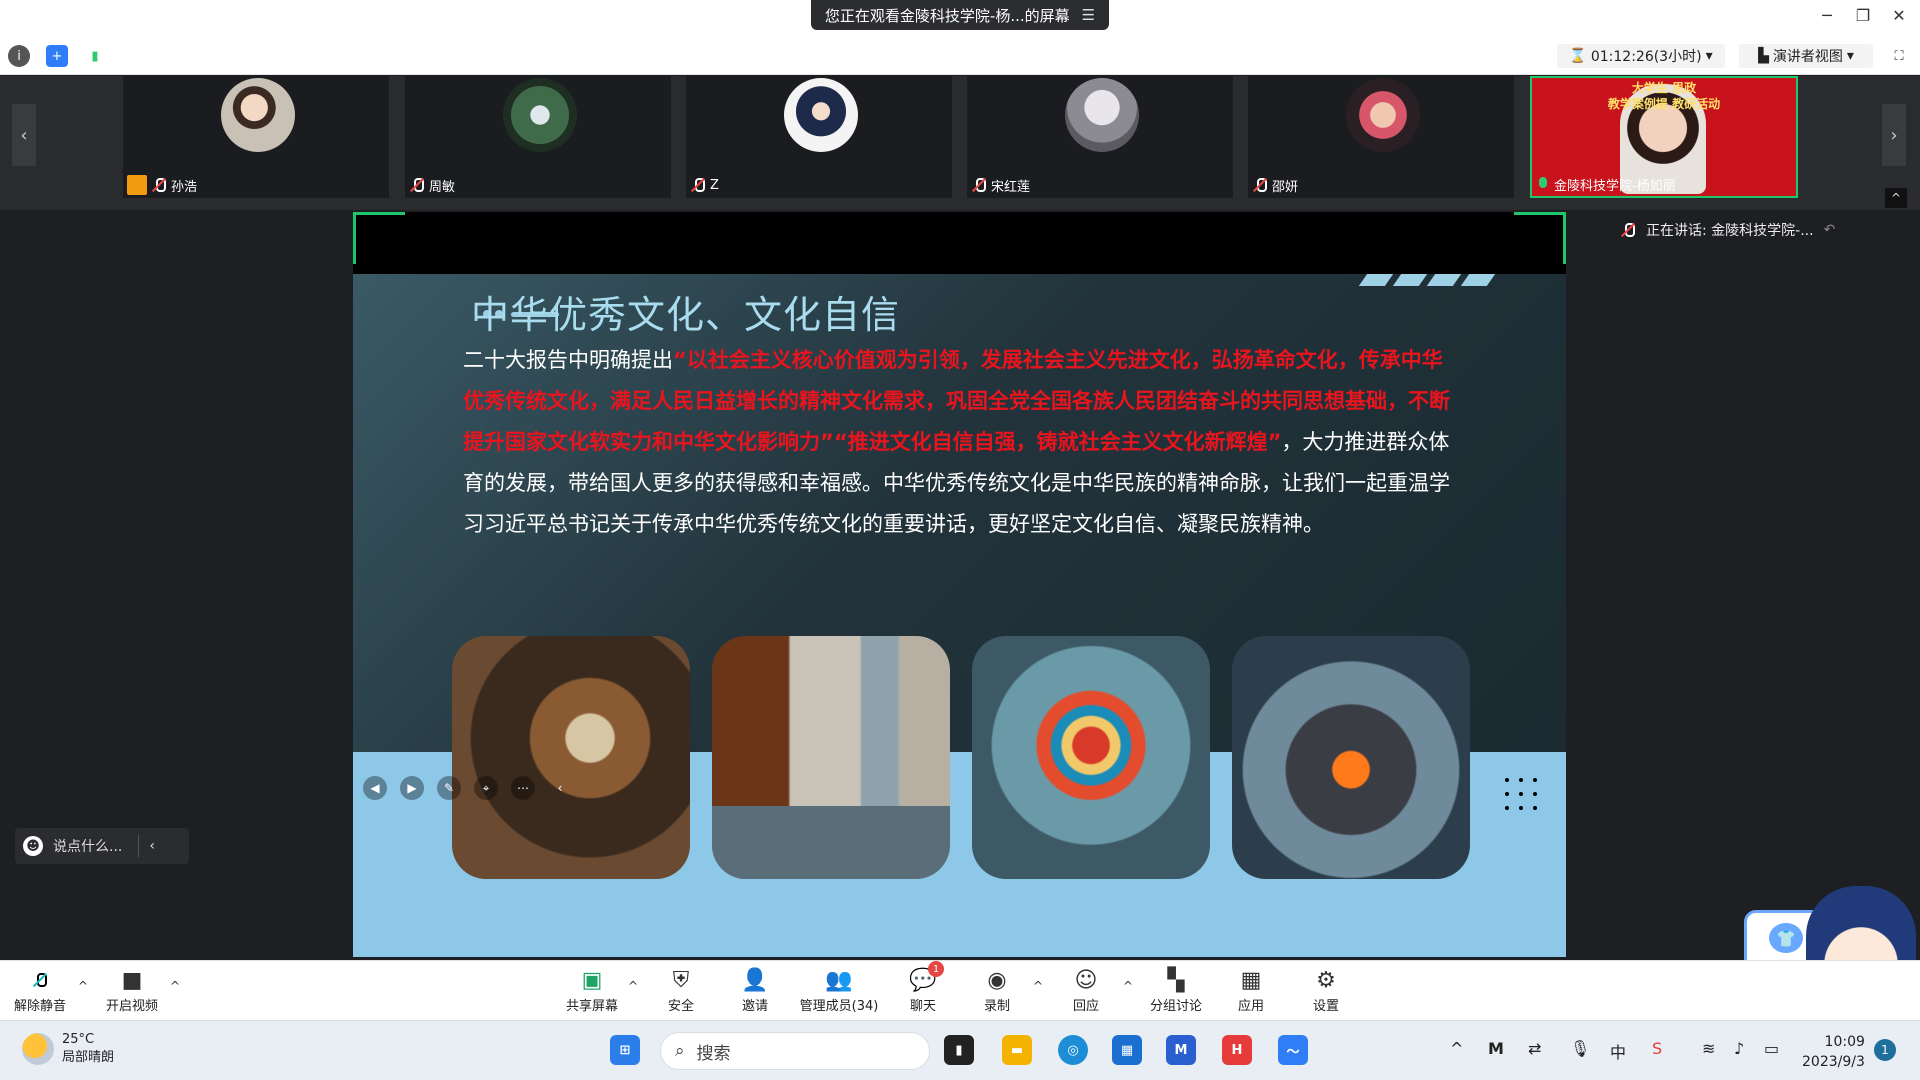  What do you see at coordinates (1850, 56) in the screenshot?
I see `chevron-down-icon: ▾` at bounding box center [1850, 56].